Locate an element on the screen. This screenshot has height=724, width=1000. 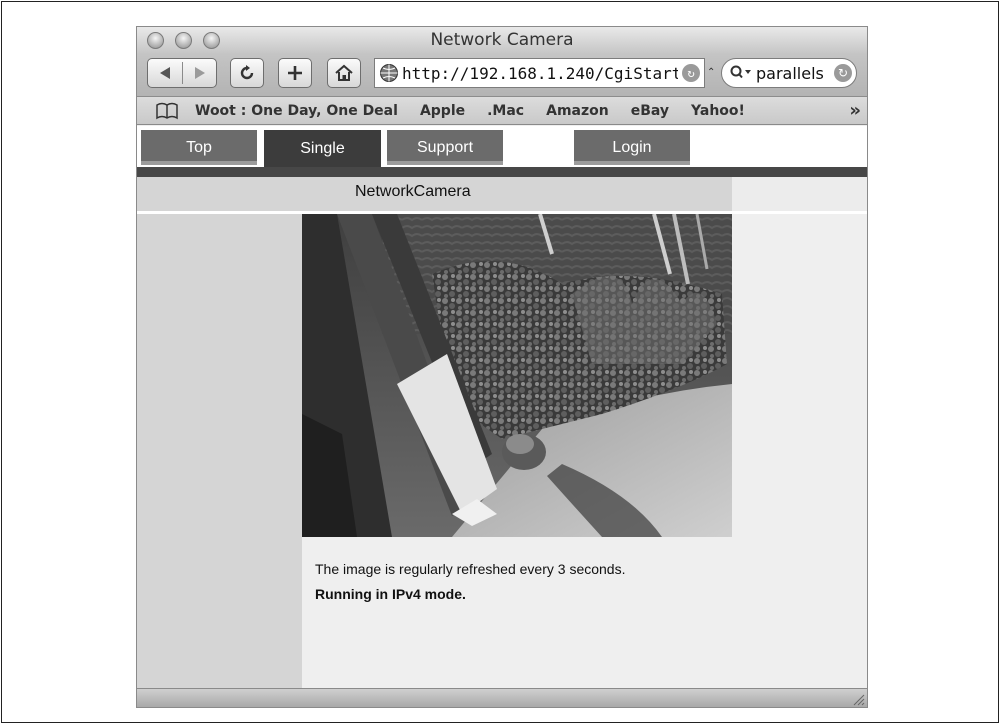
resize-grip-icon is located at coordinates (858, 699).